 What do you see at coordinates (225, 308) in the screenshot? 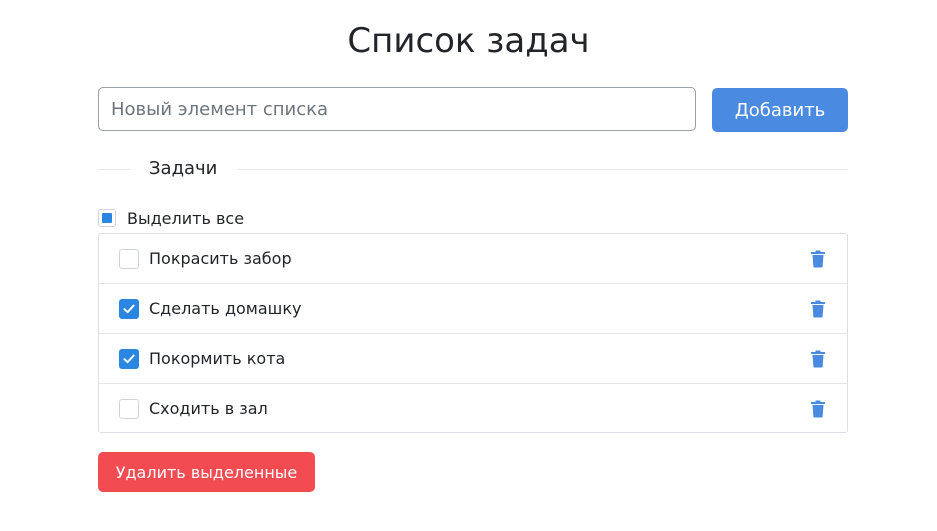
I see `task-label: Сделать домашку` at bounding box center [225, 308].